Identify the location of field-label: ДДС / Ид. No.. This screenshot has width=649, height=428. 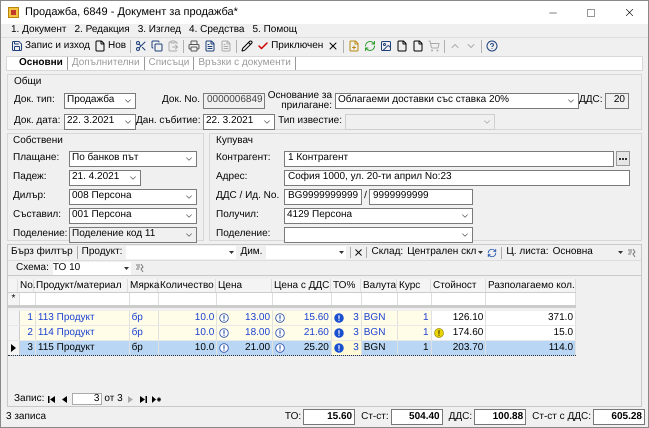
(248, 196).